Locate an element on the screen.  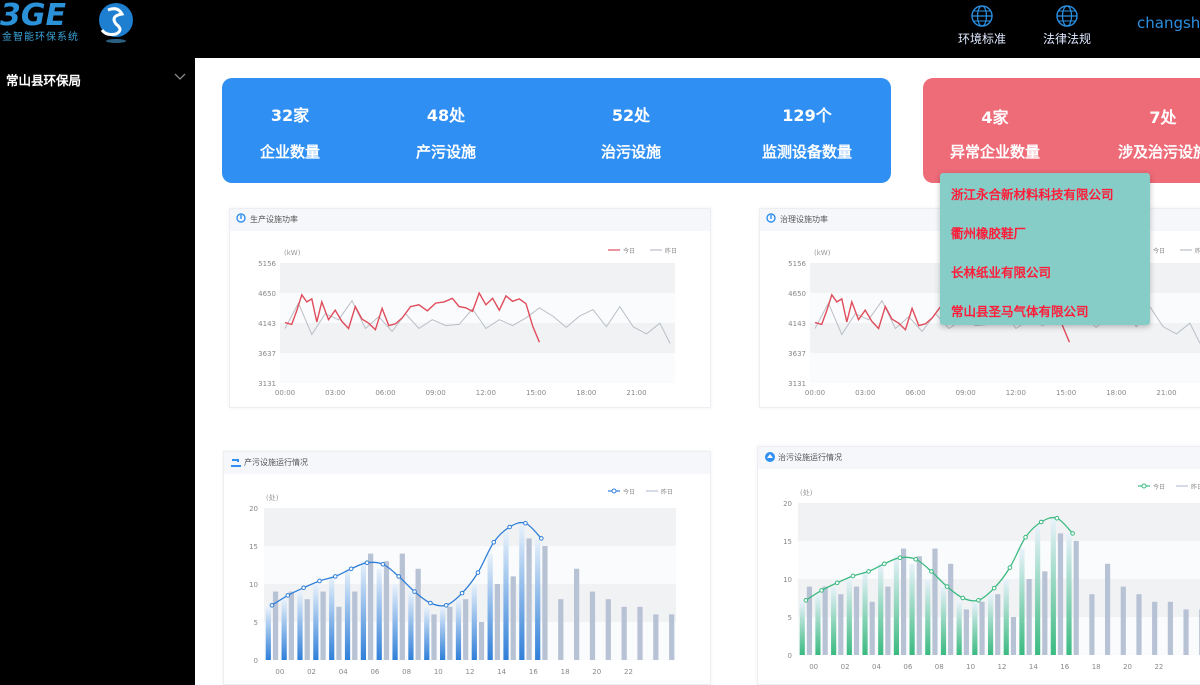
treatment-facility-chart: (处)20151050000204060810121416182022今日昨日 is located at coordinates (979, 577).